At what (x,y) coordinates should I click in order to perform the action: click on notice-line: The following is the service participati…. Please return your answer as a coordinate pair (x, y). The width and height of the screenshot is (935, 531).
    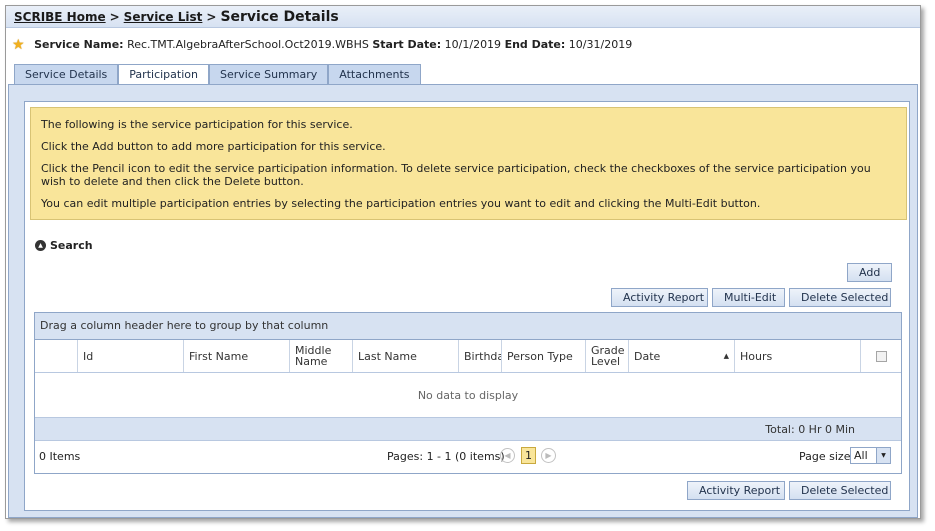
    Looking at the image, I should click on (197, 124).